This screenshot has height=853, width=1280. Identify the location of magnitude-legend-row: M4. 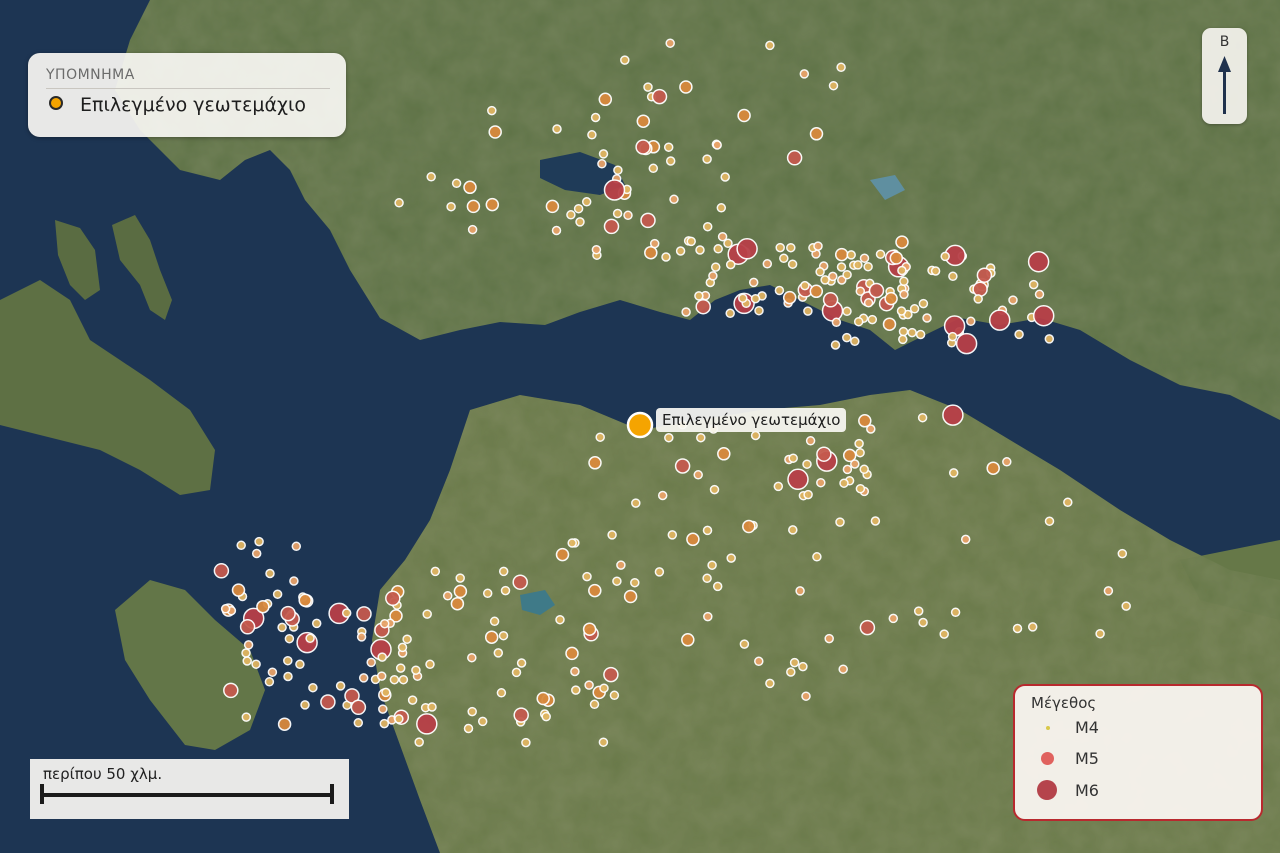
(1138, 728).